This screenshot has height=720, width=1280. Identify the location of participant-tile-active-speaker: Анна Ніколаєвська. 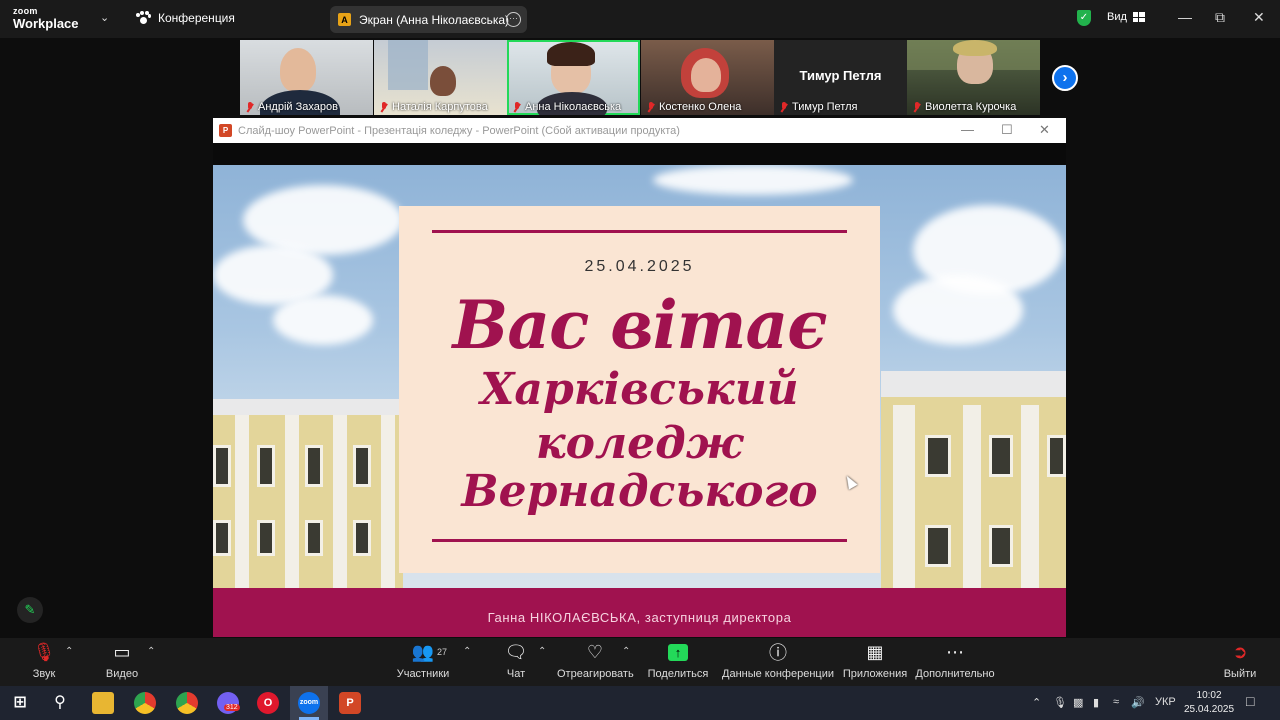
(573, 77).